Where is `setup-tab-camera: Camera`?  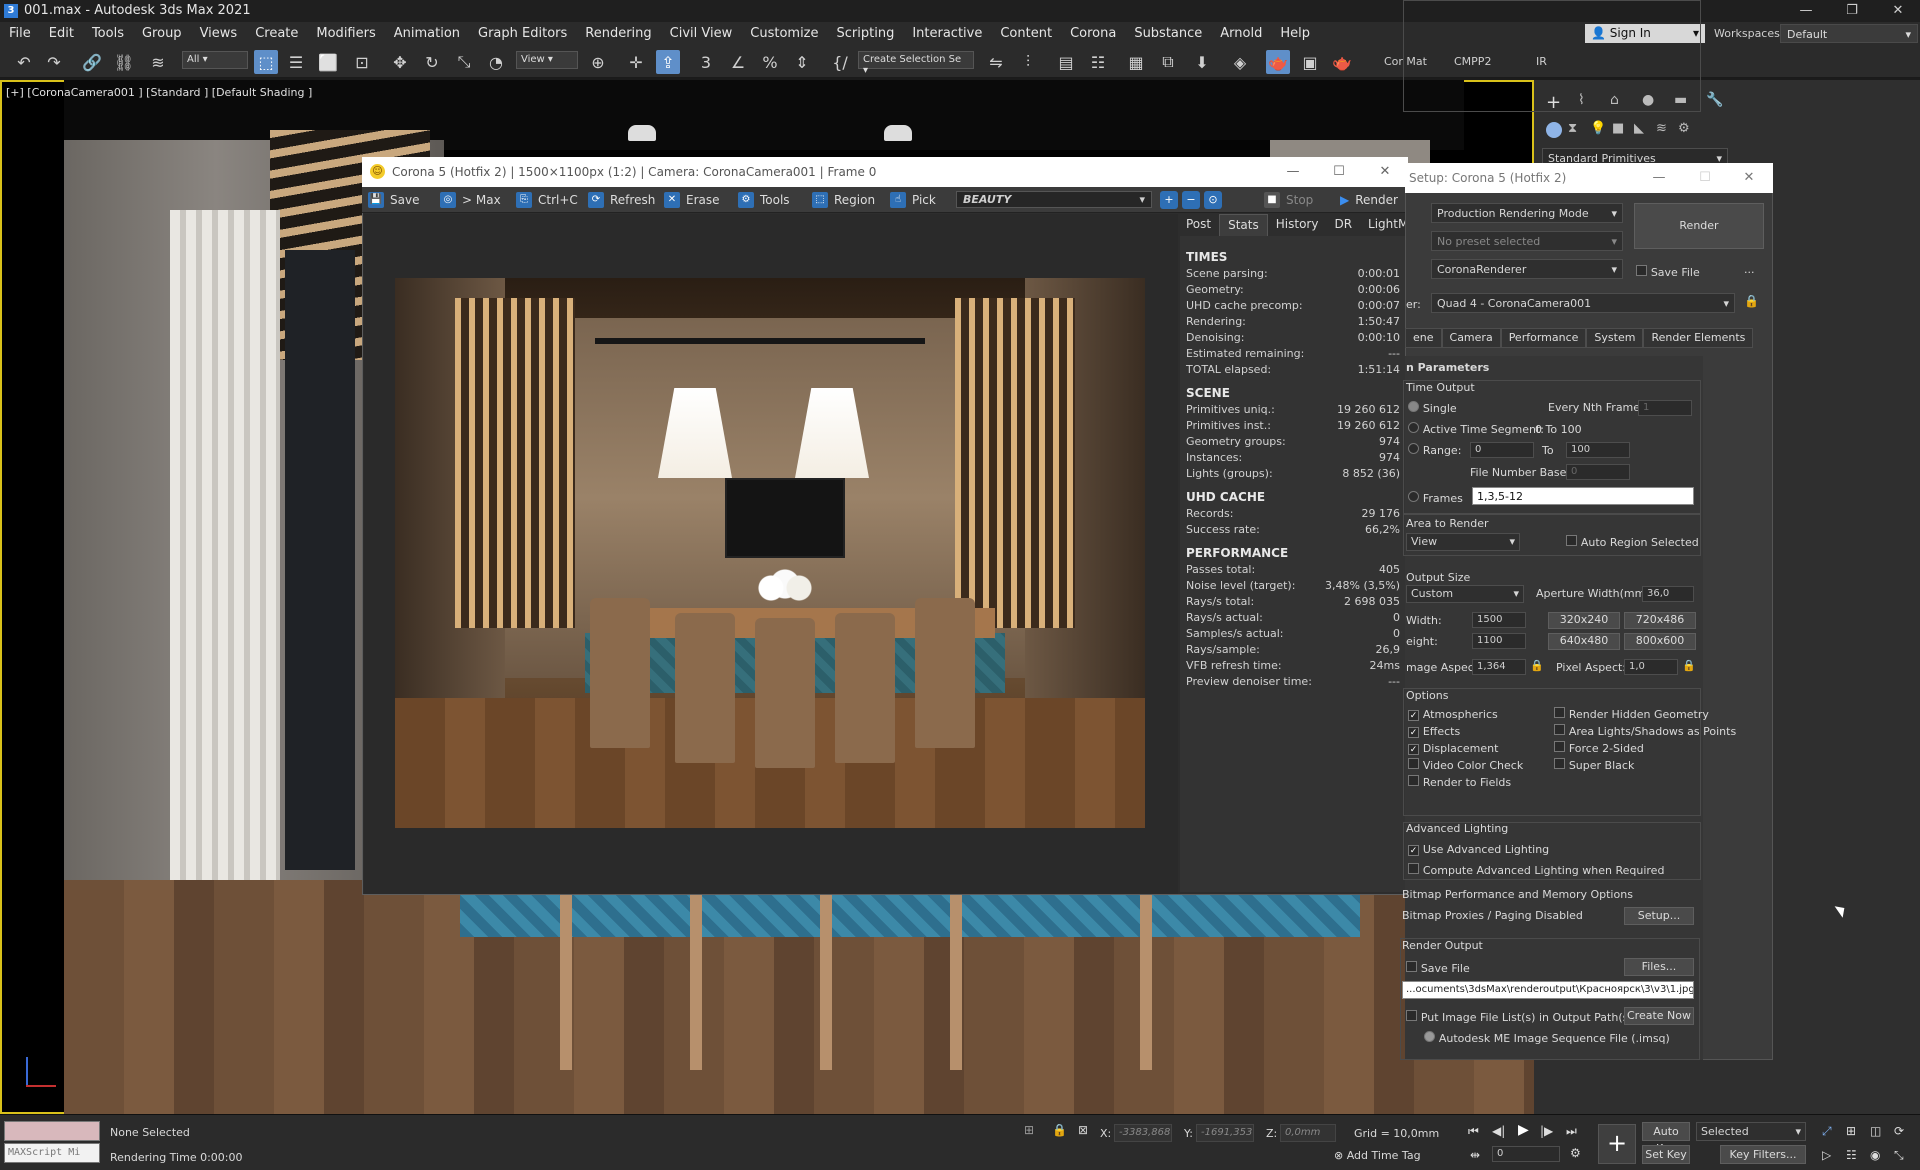
setup-tab-camera: Camera is located at coordinates (1471, 338).